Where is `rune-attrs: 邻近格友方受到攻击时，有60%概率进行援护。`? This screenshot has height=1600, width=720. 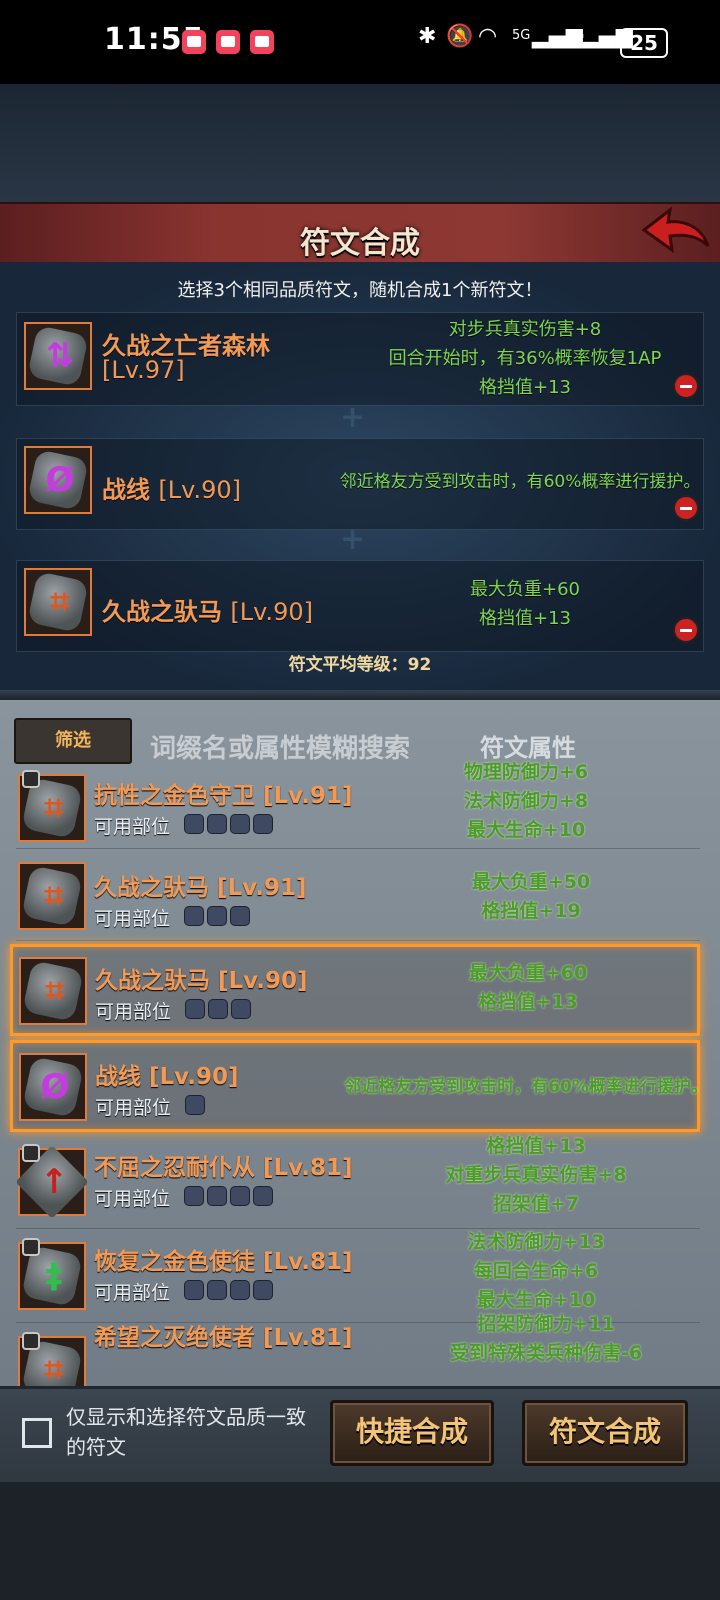 rune-attrs: 邻近格友方受到攻击时，有60%概率进行援护。 is located at coordinates (526, 1087).